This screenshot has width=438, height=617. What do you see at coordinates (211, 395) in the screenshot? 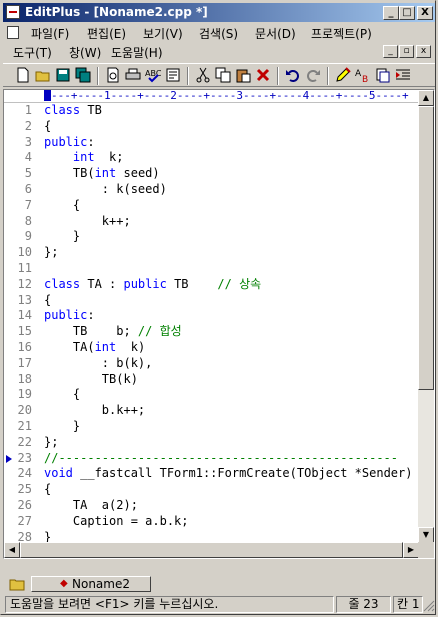
I see `code-line: 19 {` at bounding box center [211, 395].